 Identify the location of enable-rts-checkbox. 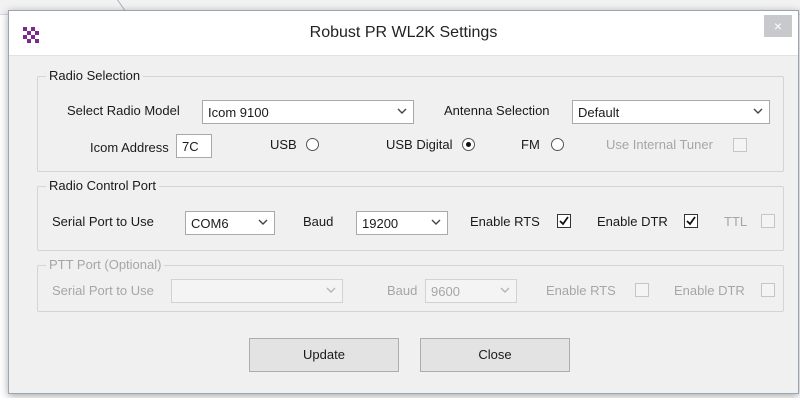
(564, 221).